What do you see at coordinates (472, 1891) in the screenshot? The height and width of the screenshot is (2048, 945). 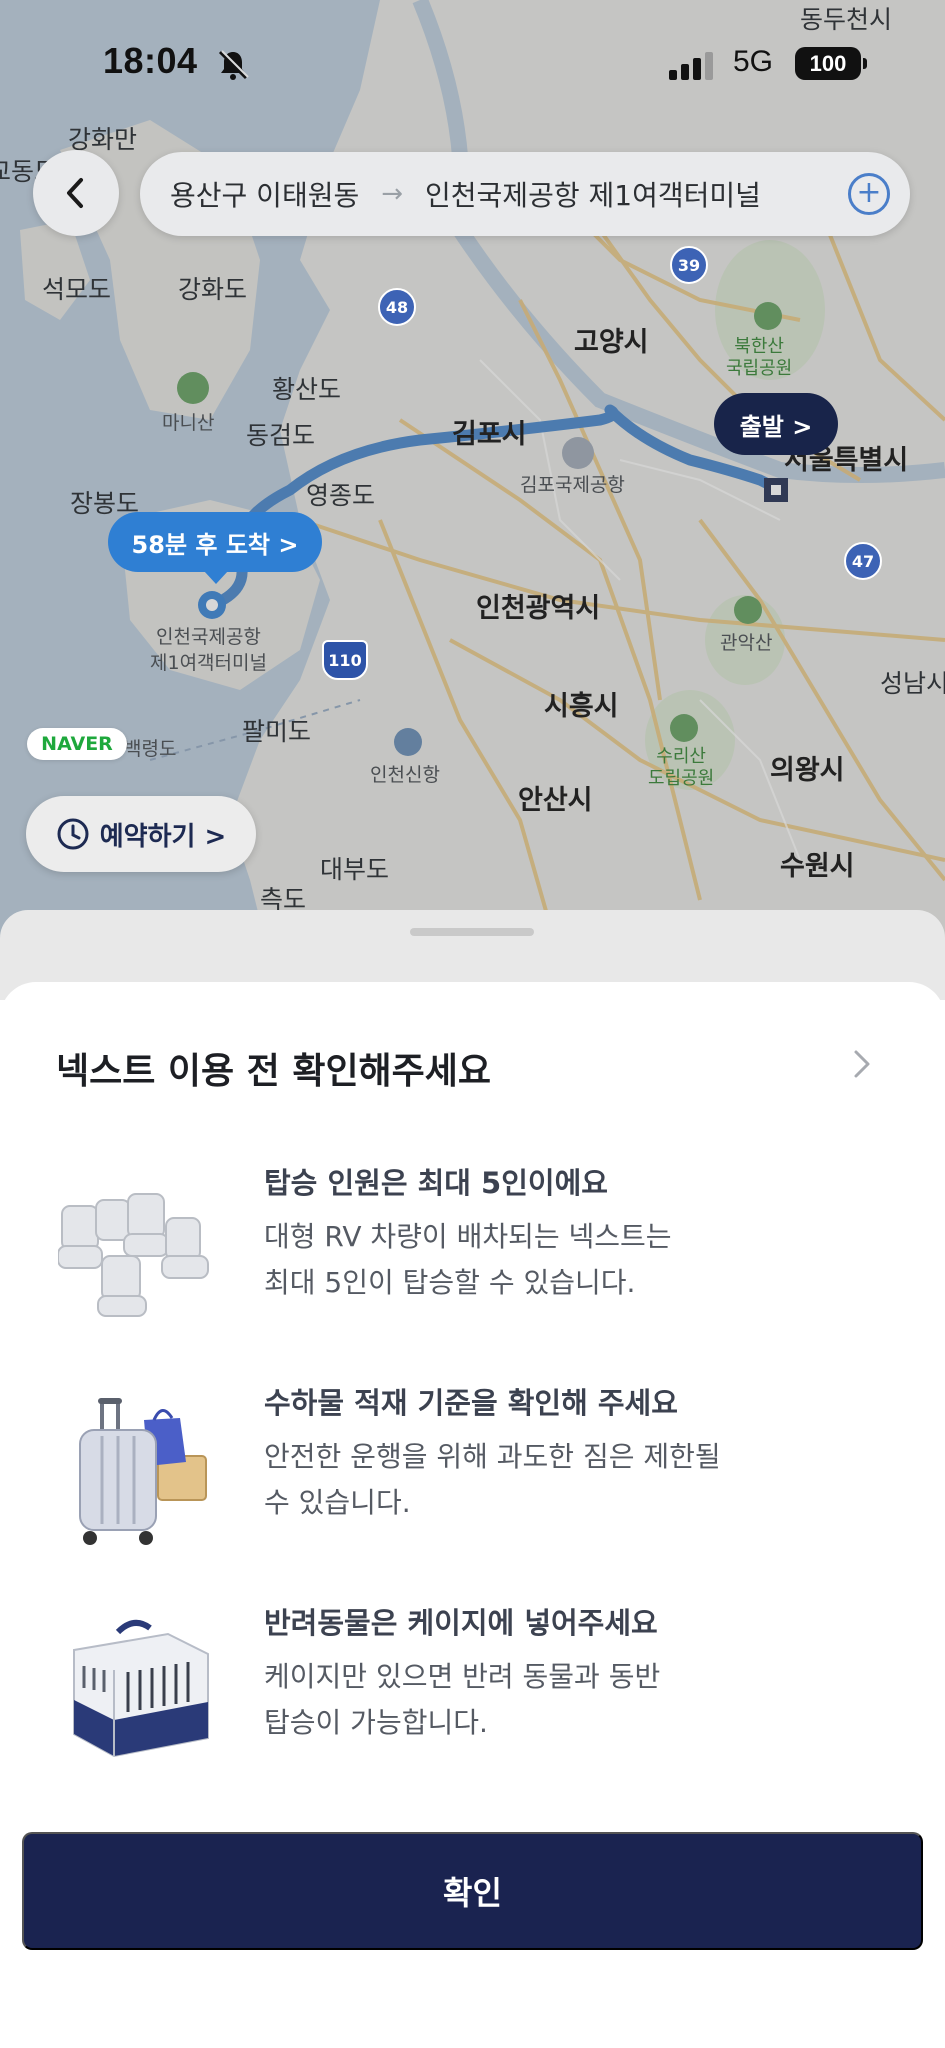 I see `confirm-button: 확인` at bounding box center [472, 1891].